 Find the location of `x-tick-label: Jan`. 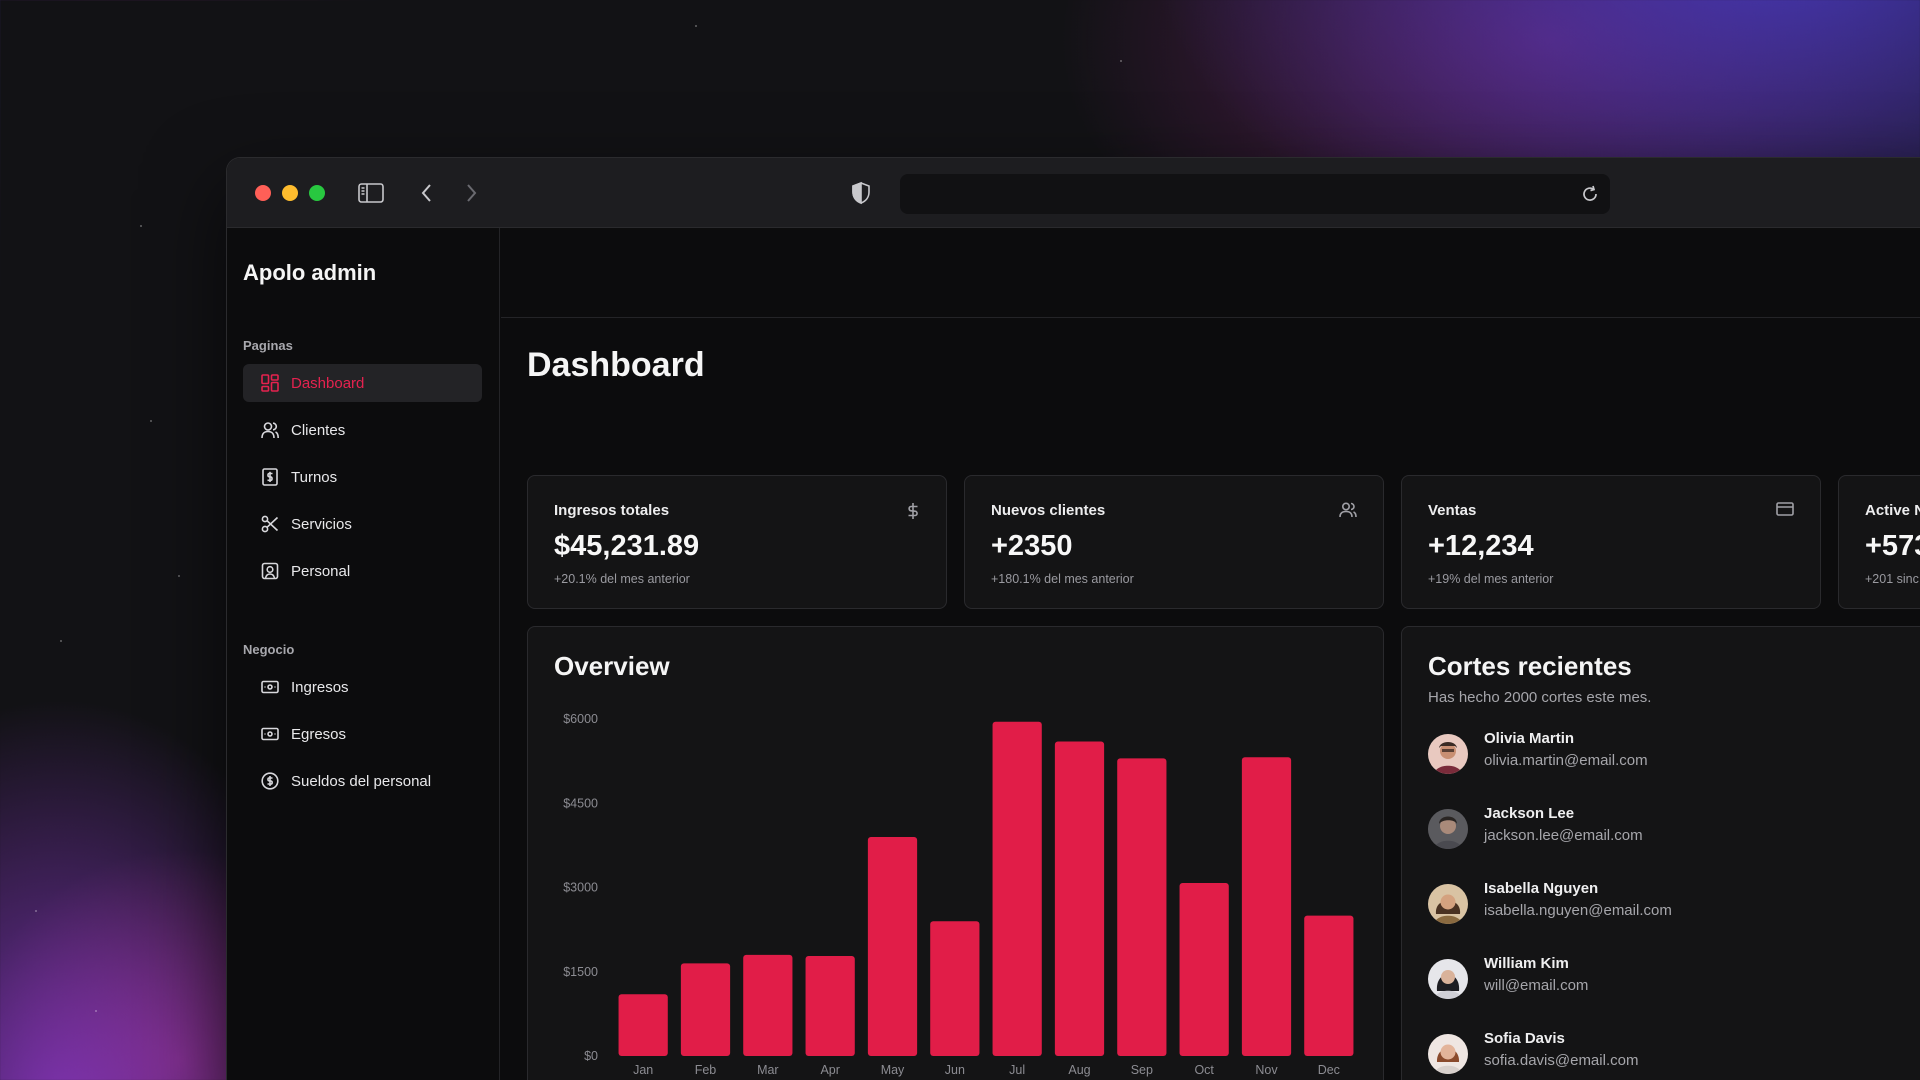

x-tick-label: Jan is located at coordinates (643, 1070).